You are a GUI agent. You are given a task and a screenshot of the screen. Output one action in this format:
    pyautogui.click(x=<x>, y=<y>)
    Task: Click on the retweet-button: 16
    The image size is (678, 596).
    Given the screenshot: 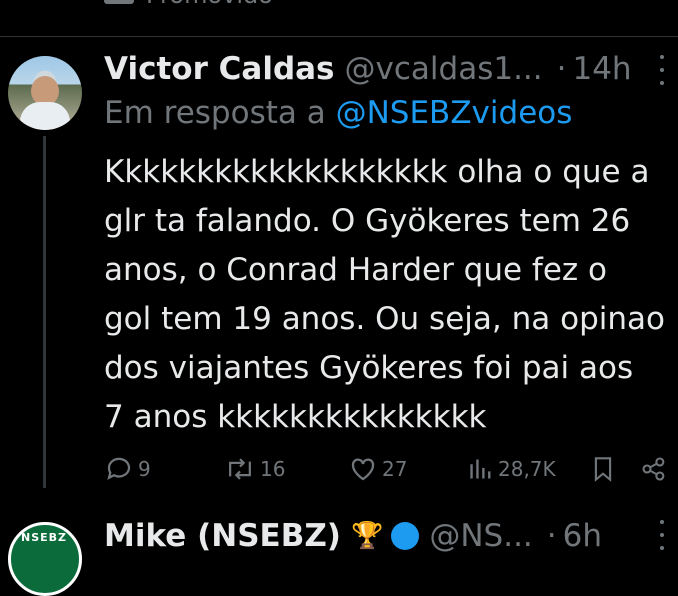 What is the action you would take?
    pyautogui.click(x=254, y=469)
    